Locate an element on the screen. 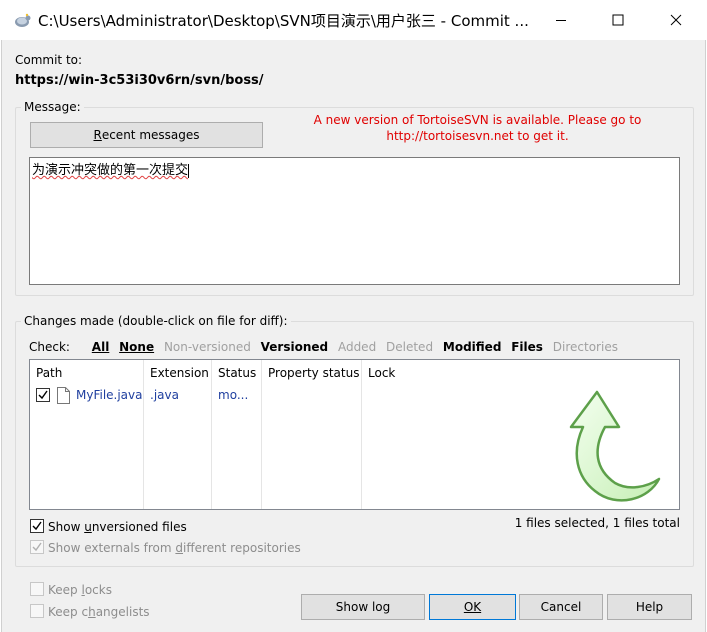 The image size is (707, 632). message-text-wrap: 为演示冲突做的第一次提交 is located at coordinates (111, 168).